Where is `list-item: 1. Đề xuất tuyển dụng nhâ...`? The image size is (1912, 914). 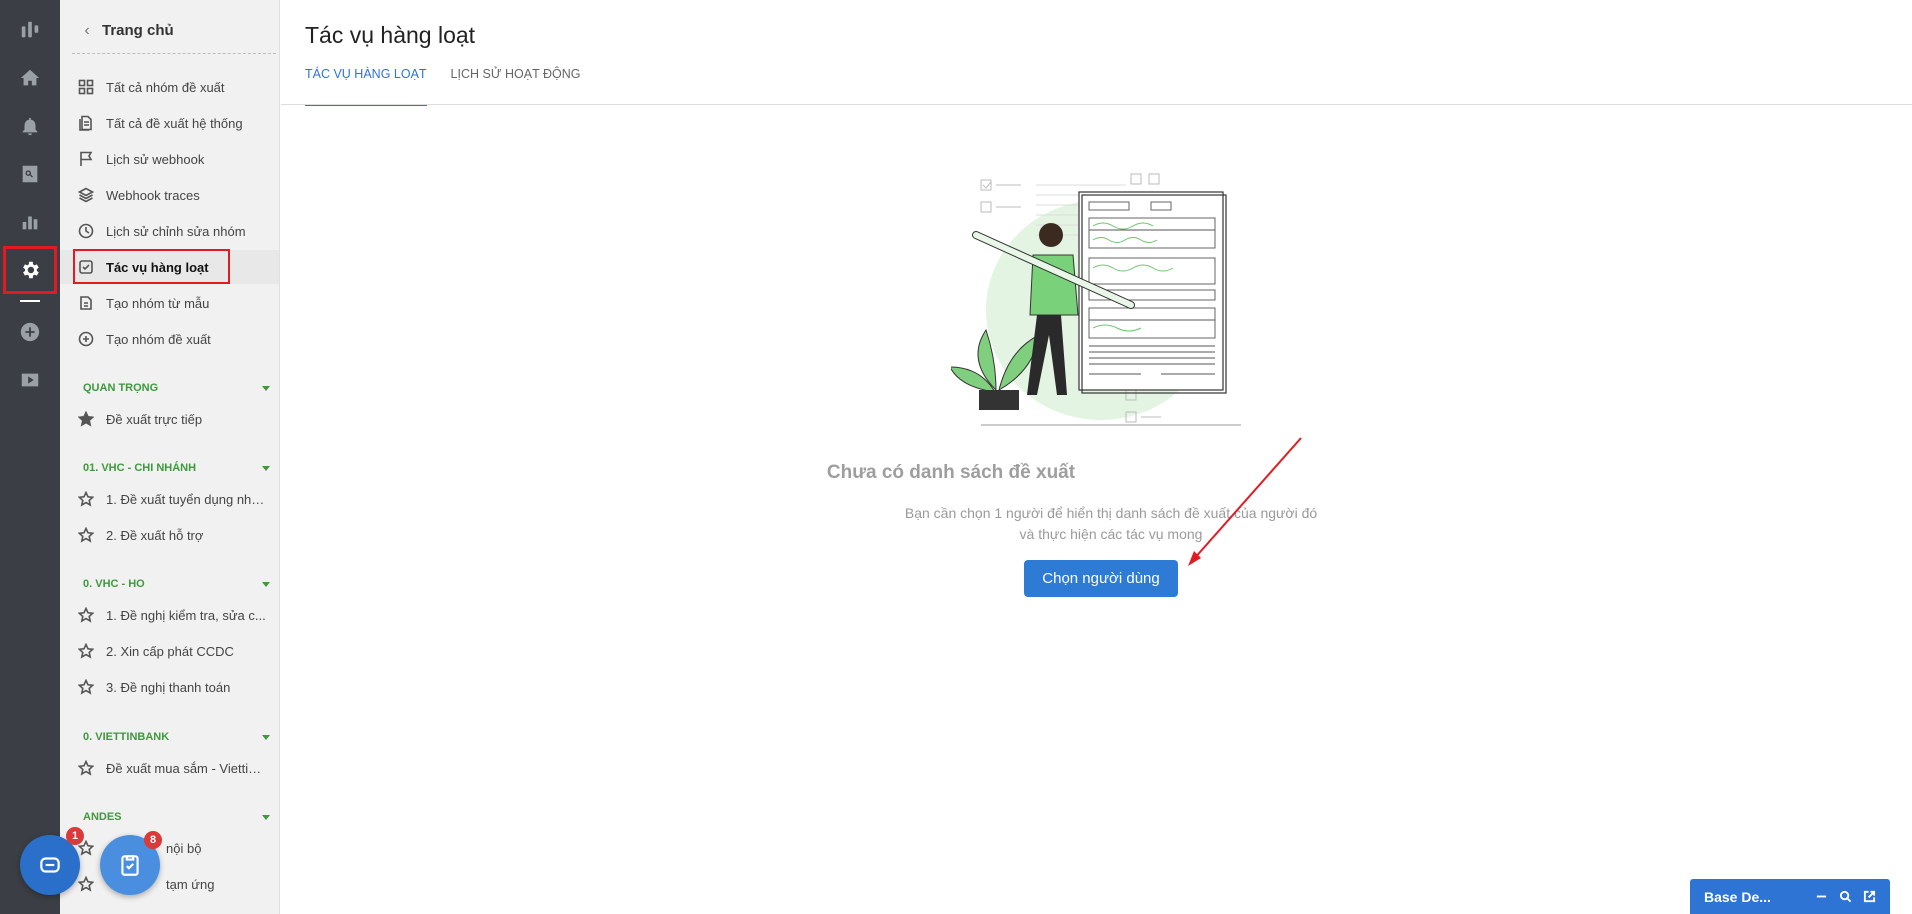
list-item: 1. Đề xuất tuyển dụng nhâ... is located at coordinates (169, 499).